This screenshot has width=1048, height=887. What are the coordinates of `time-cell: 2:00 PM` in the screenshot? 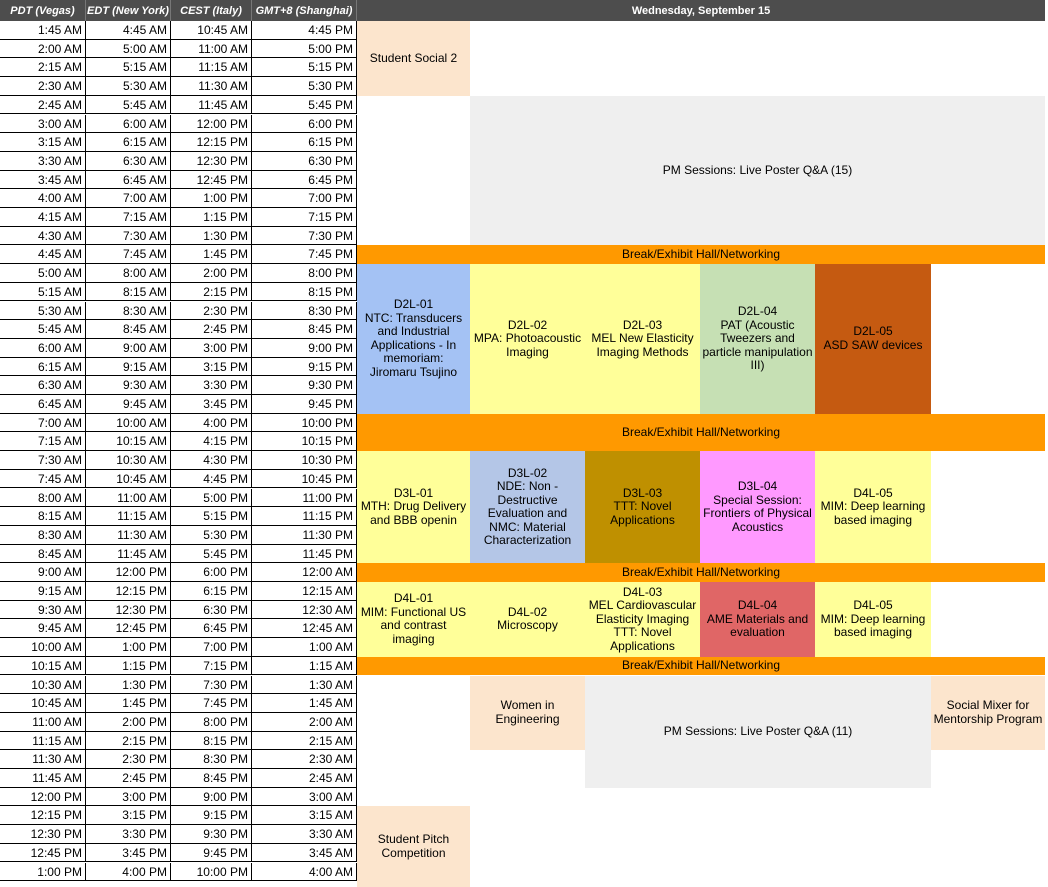 It's located at (211, 273).